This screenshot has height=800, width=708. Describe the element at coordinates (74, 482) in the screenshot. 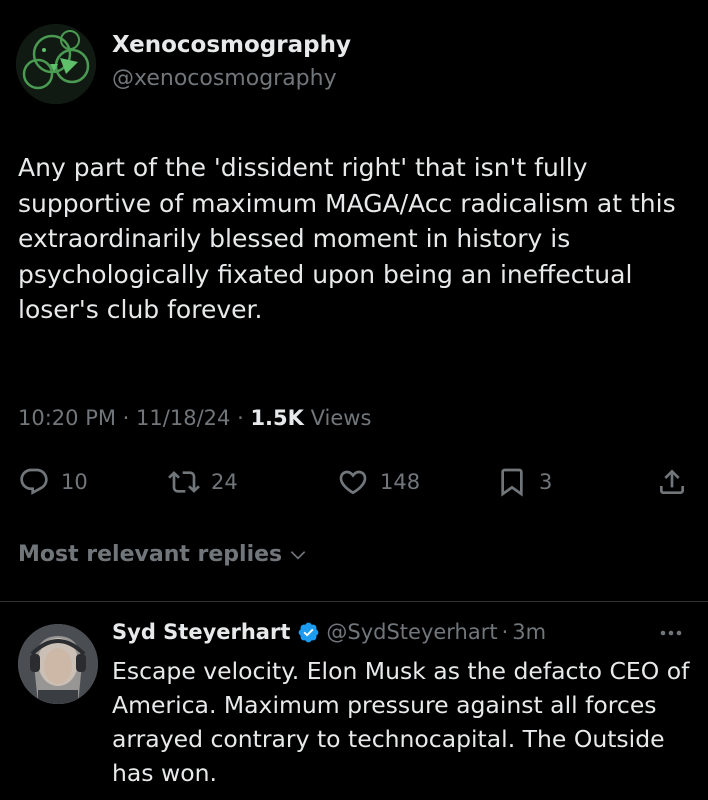

I see `reply-count: 10` at that location.